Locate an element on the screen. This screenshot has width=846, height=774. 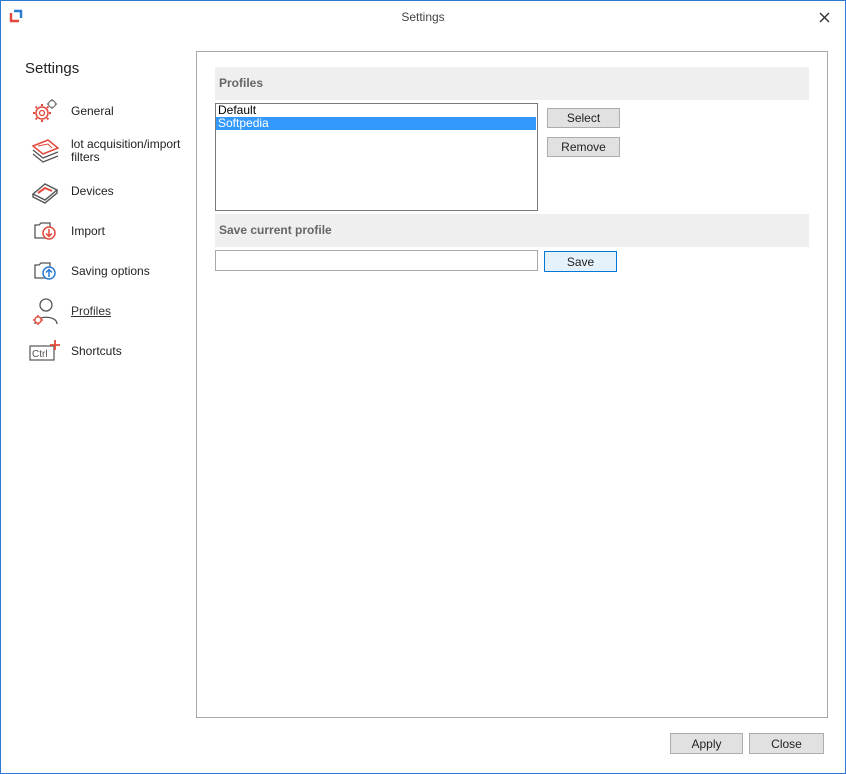
window-title: Settings is located at coordinates (423, 17).